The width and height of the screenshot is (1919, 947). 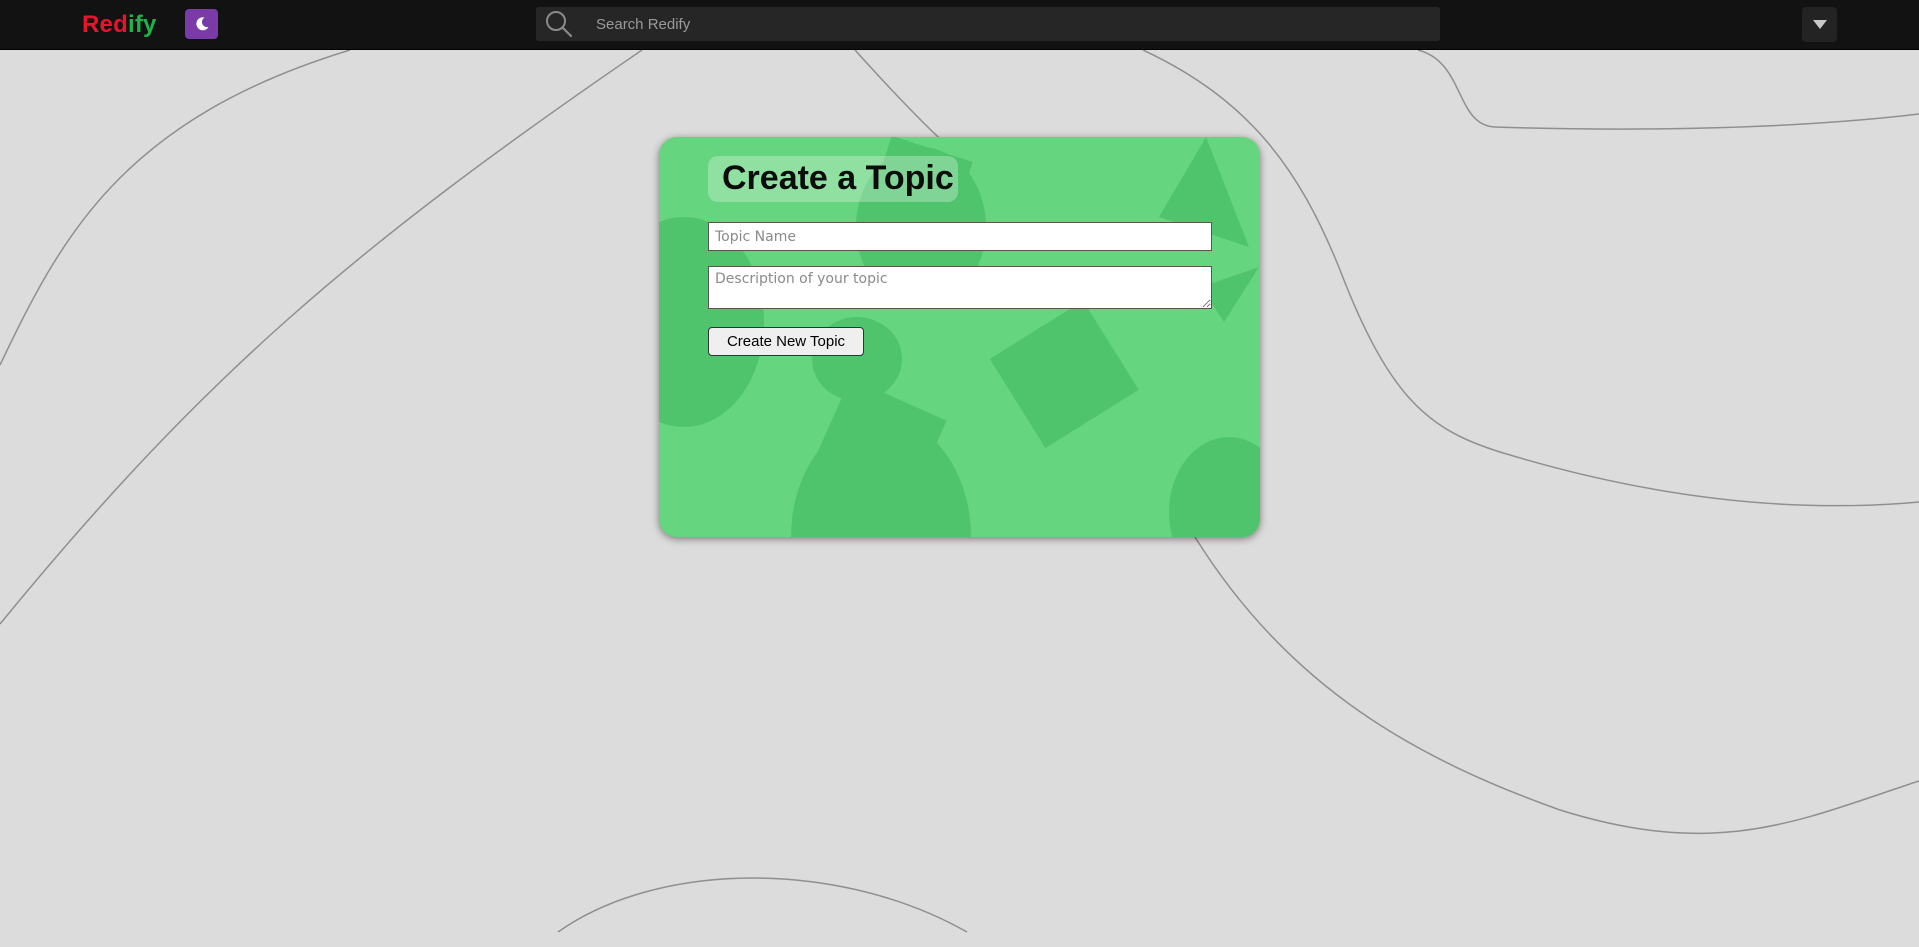 I want to click on create-new-topic-button: Create New Topic, so click(x=786, y=341).